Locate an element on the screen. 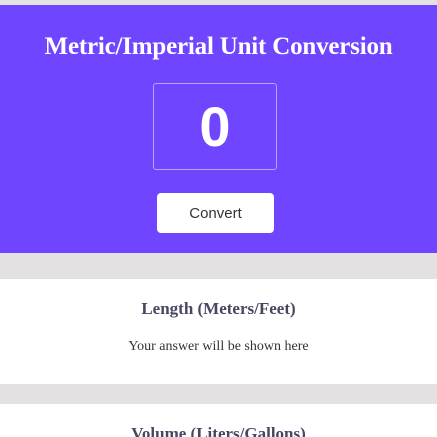 The image size is (437, 437). length-title: Length (Meters/Feet) is located at coordinates (218, 308).